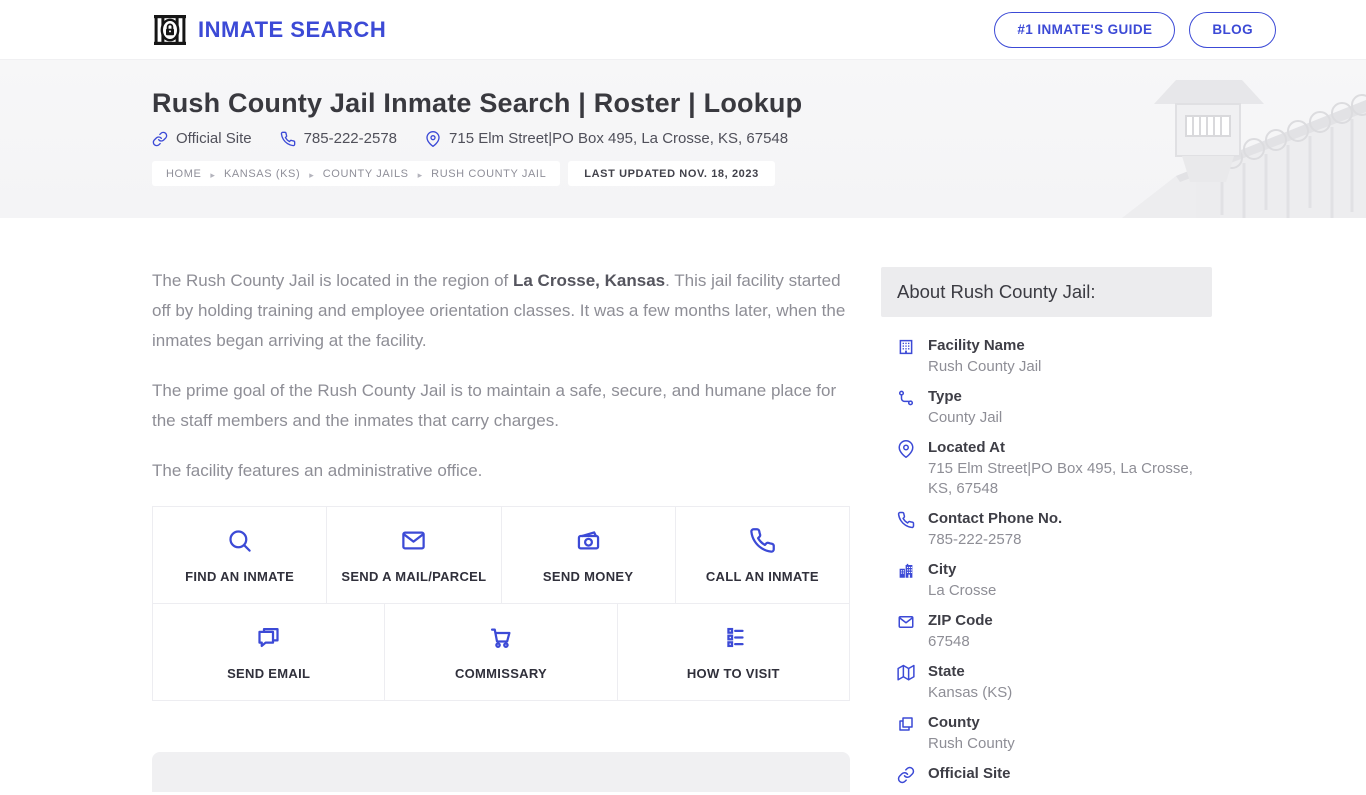 The width and height of the screenshot is (1366, 795). I want to click on contact-phone-row: Contact Phone No. 785-222-2578, so click(1054, 529).